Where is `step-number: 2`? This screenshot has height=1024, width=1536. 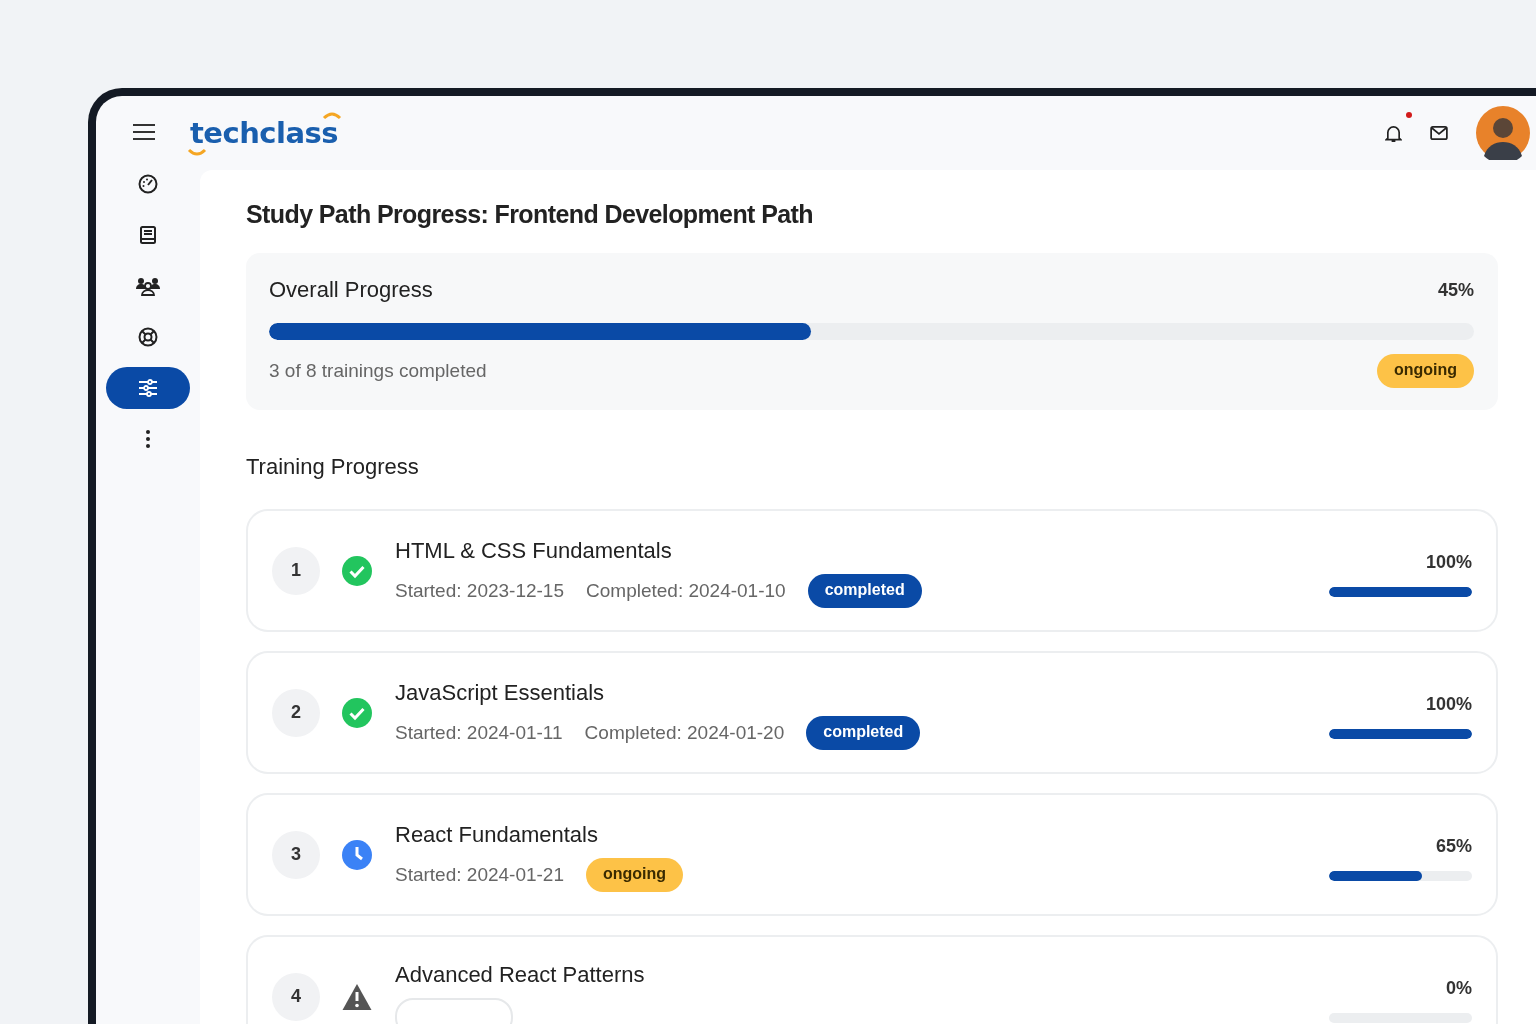 step-number: 2 is located at coordinates (296, 712).